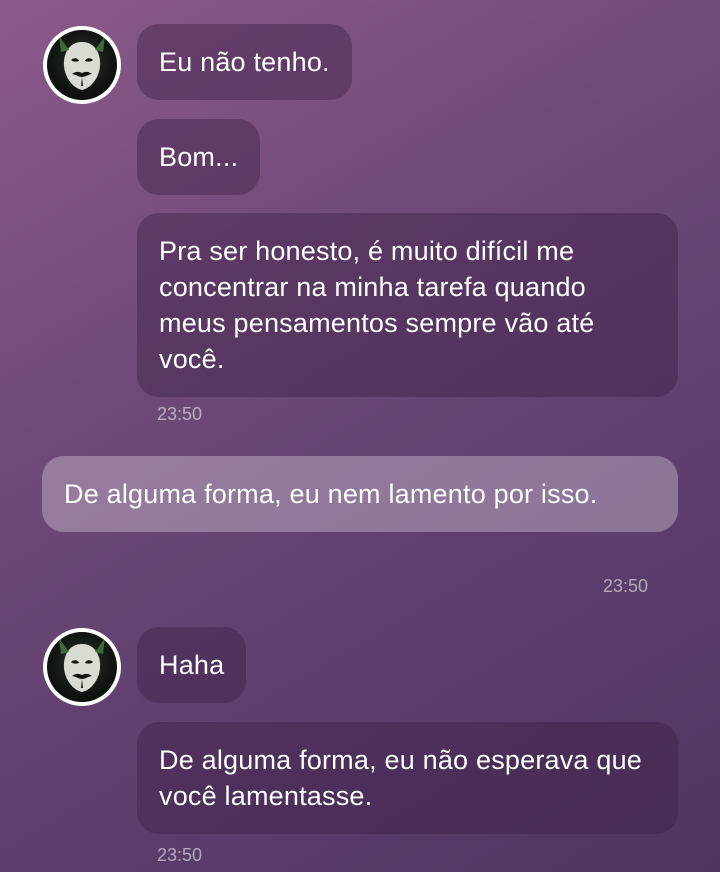 The width and height of the screenshot is (720, 872). Describe the element at coordinates (192, 665) in the screenshot. I see `message-bubble: Haha` at that location.